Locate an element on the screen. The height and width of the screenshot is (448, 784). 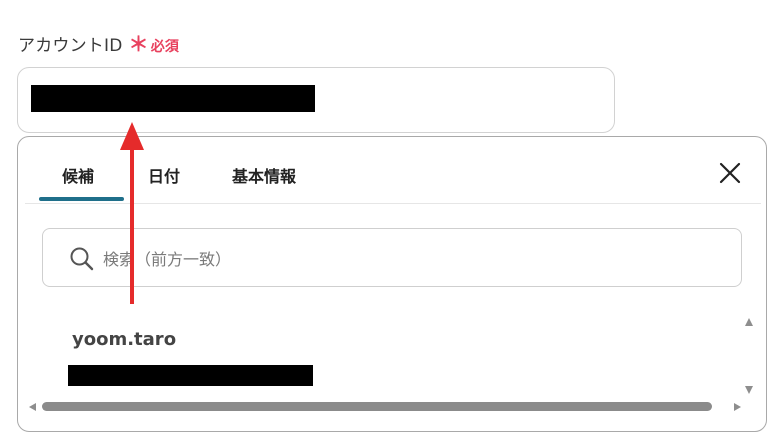
horizontal-scrollbar is located at coordinates (386, 407).